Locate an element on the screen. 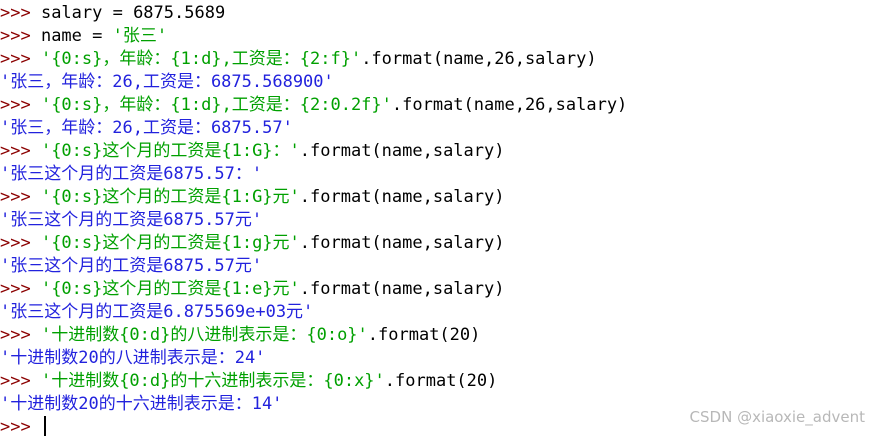  input-line: >>> '十进制数{0:d}的八进制表示是：{0:o}'.format(20) is located at coordinates (240, 335).